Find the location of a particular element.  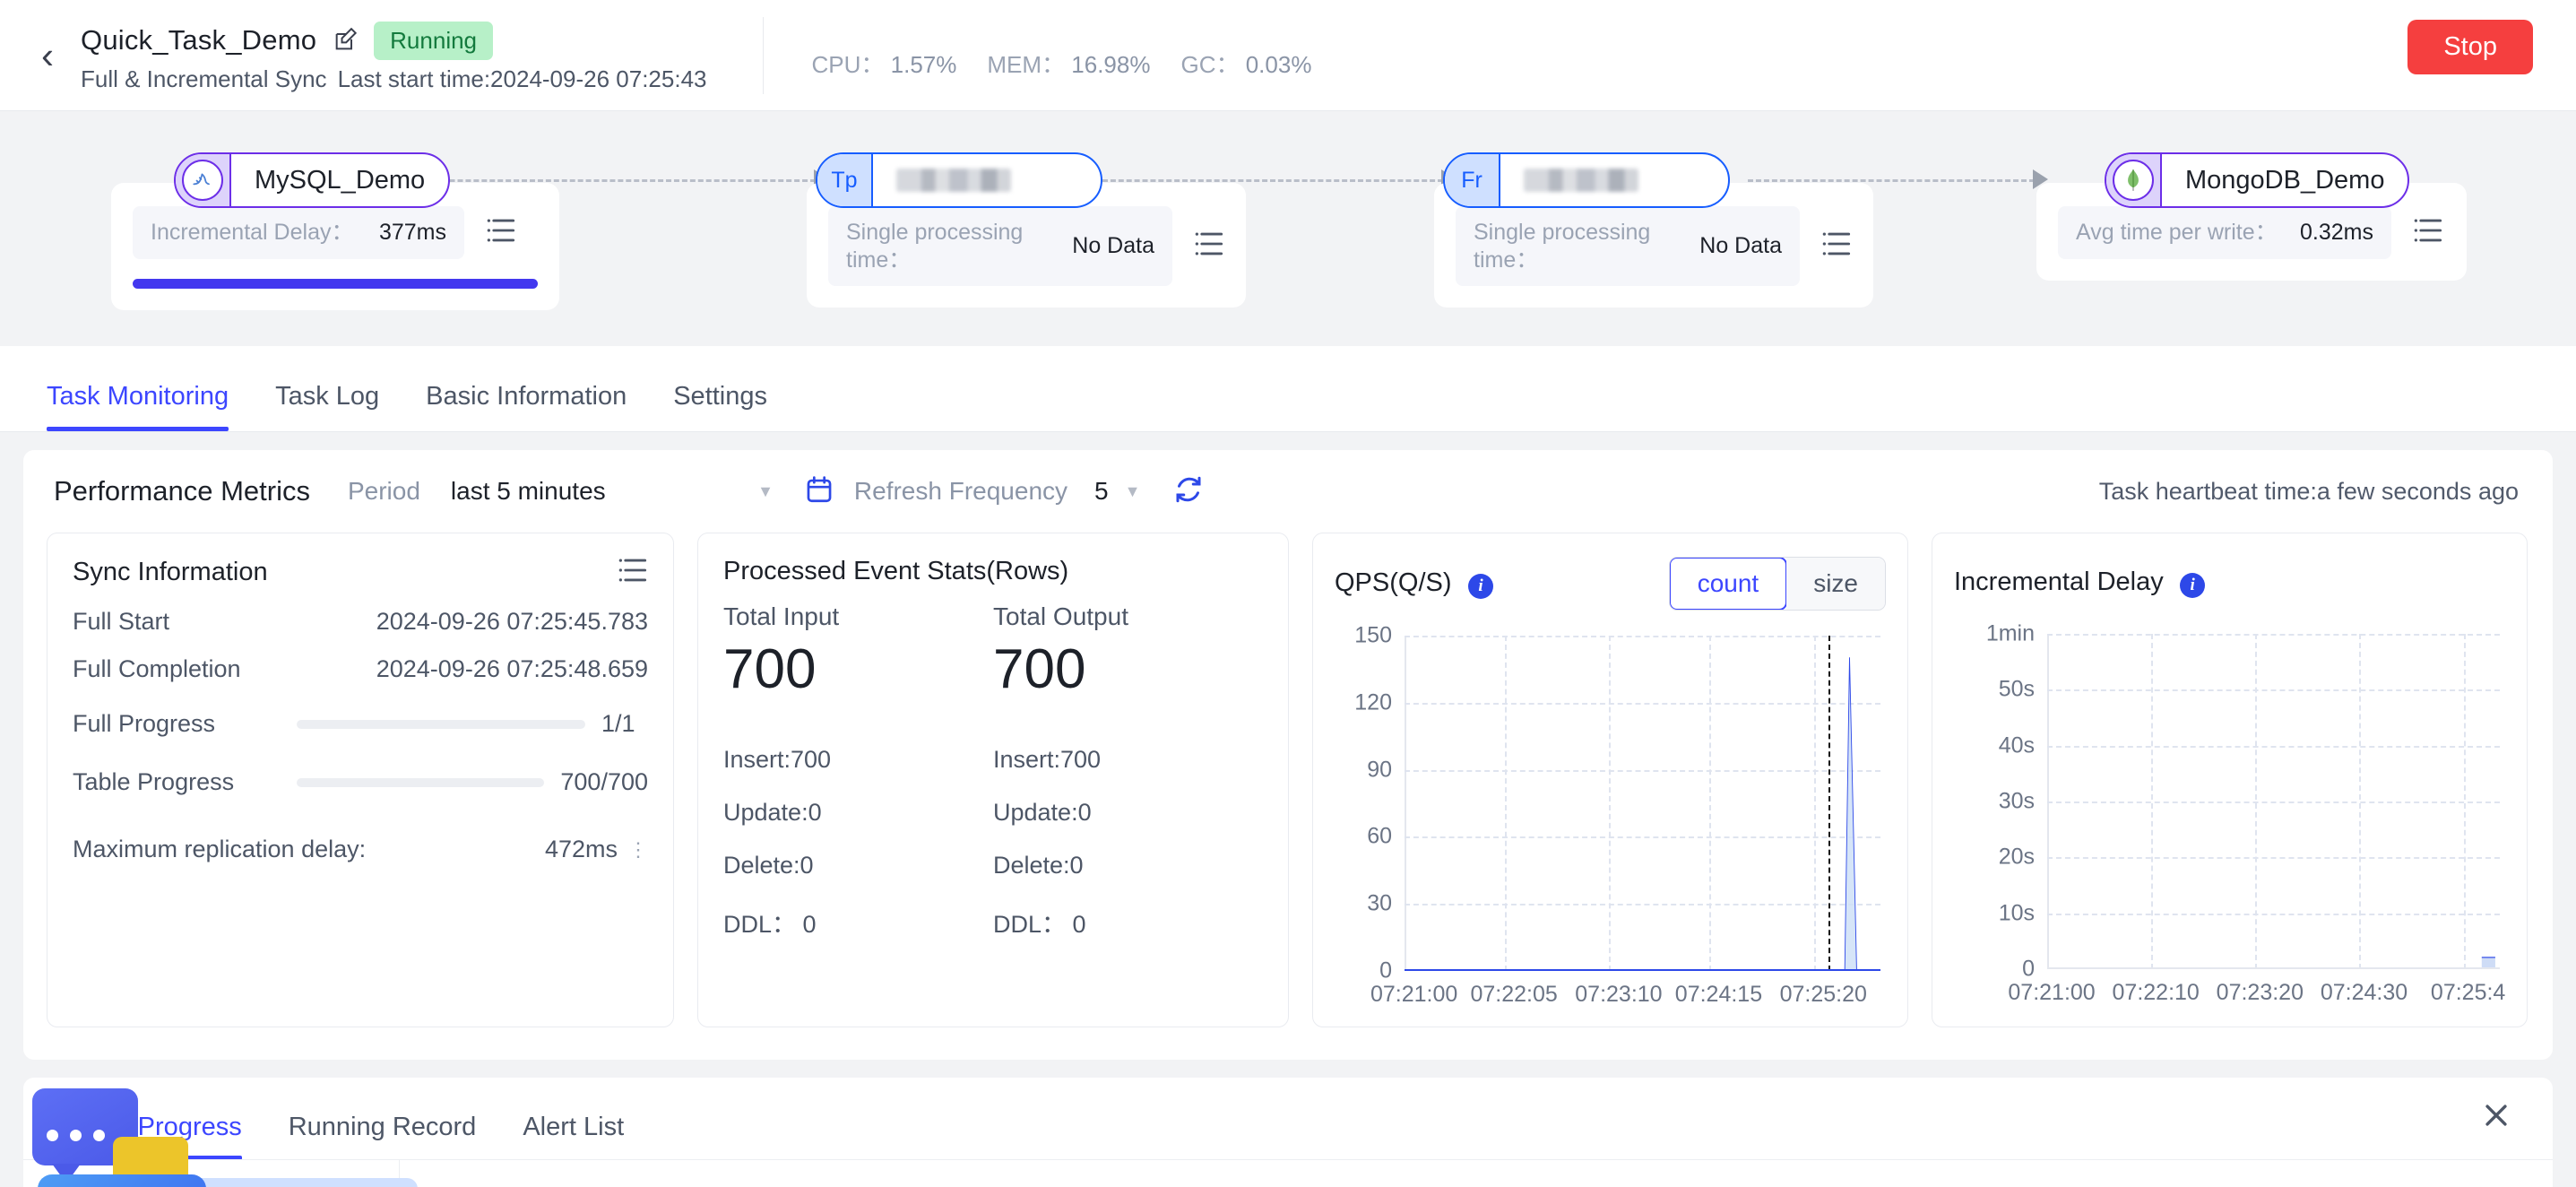

max-replication-delay-value: 472ms is located at coordinates (581, 849).